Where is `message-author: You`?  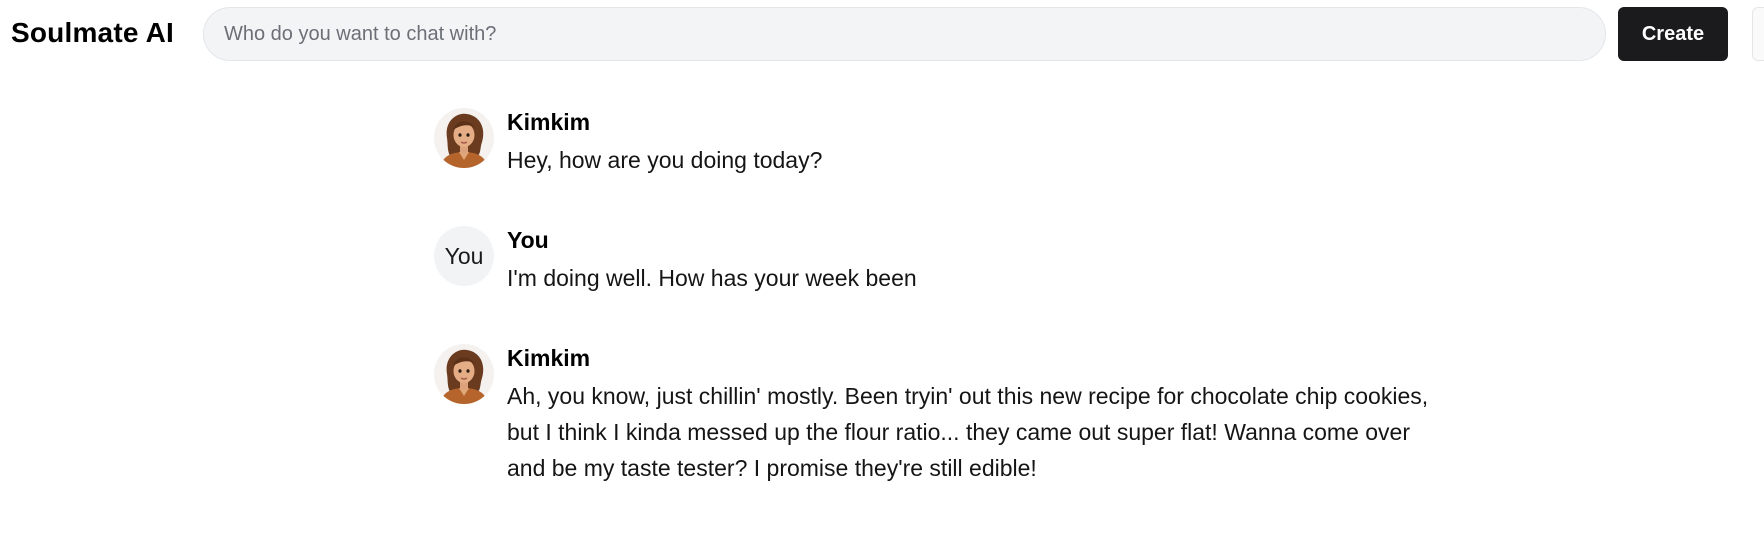
message-author: You is located at coordinates (528, 240).